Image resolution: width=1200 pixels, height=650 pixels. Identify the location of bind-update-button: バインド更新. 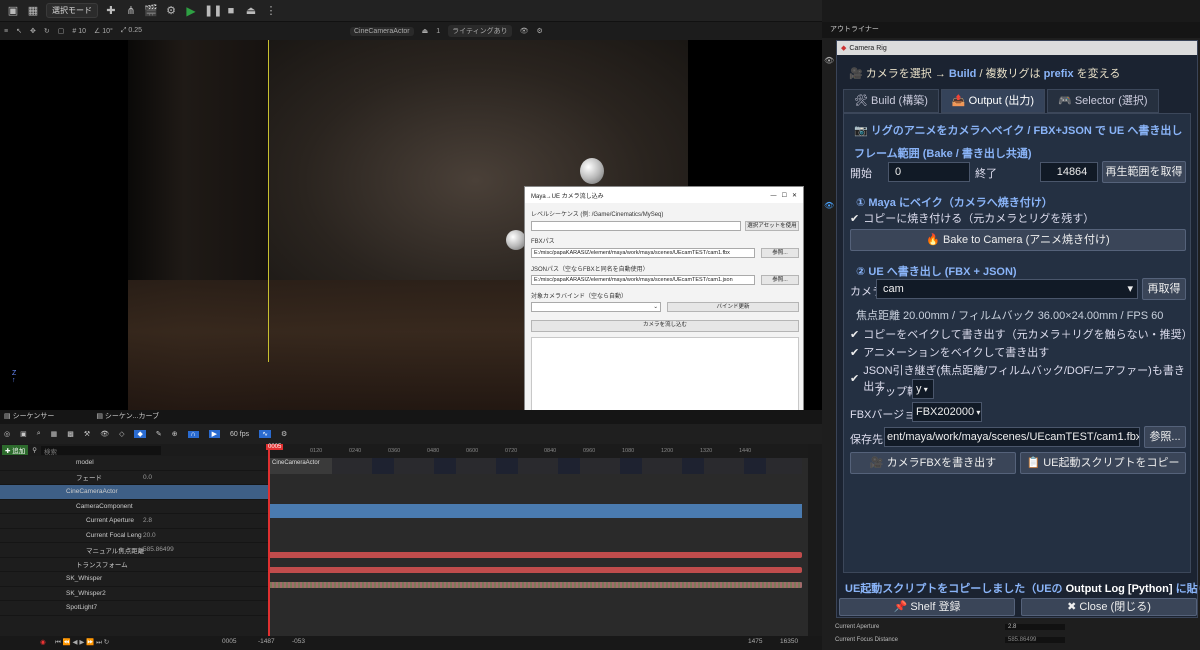
(733, 307).